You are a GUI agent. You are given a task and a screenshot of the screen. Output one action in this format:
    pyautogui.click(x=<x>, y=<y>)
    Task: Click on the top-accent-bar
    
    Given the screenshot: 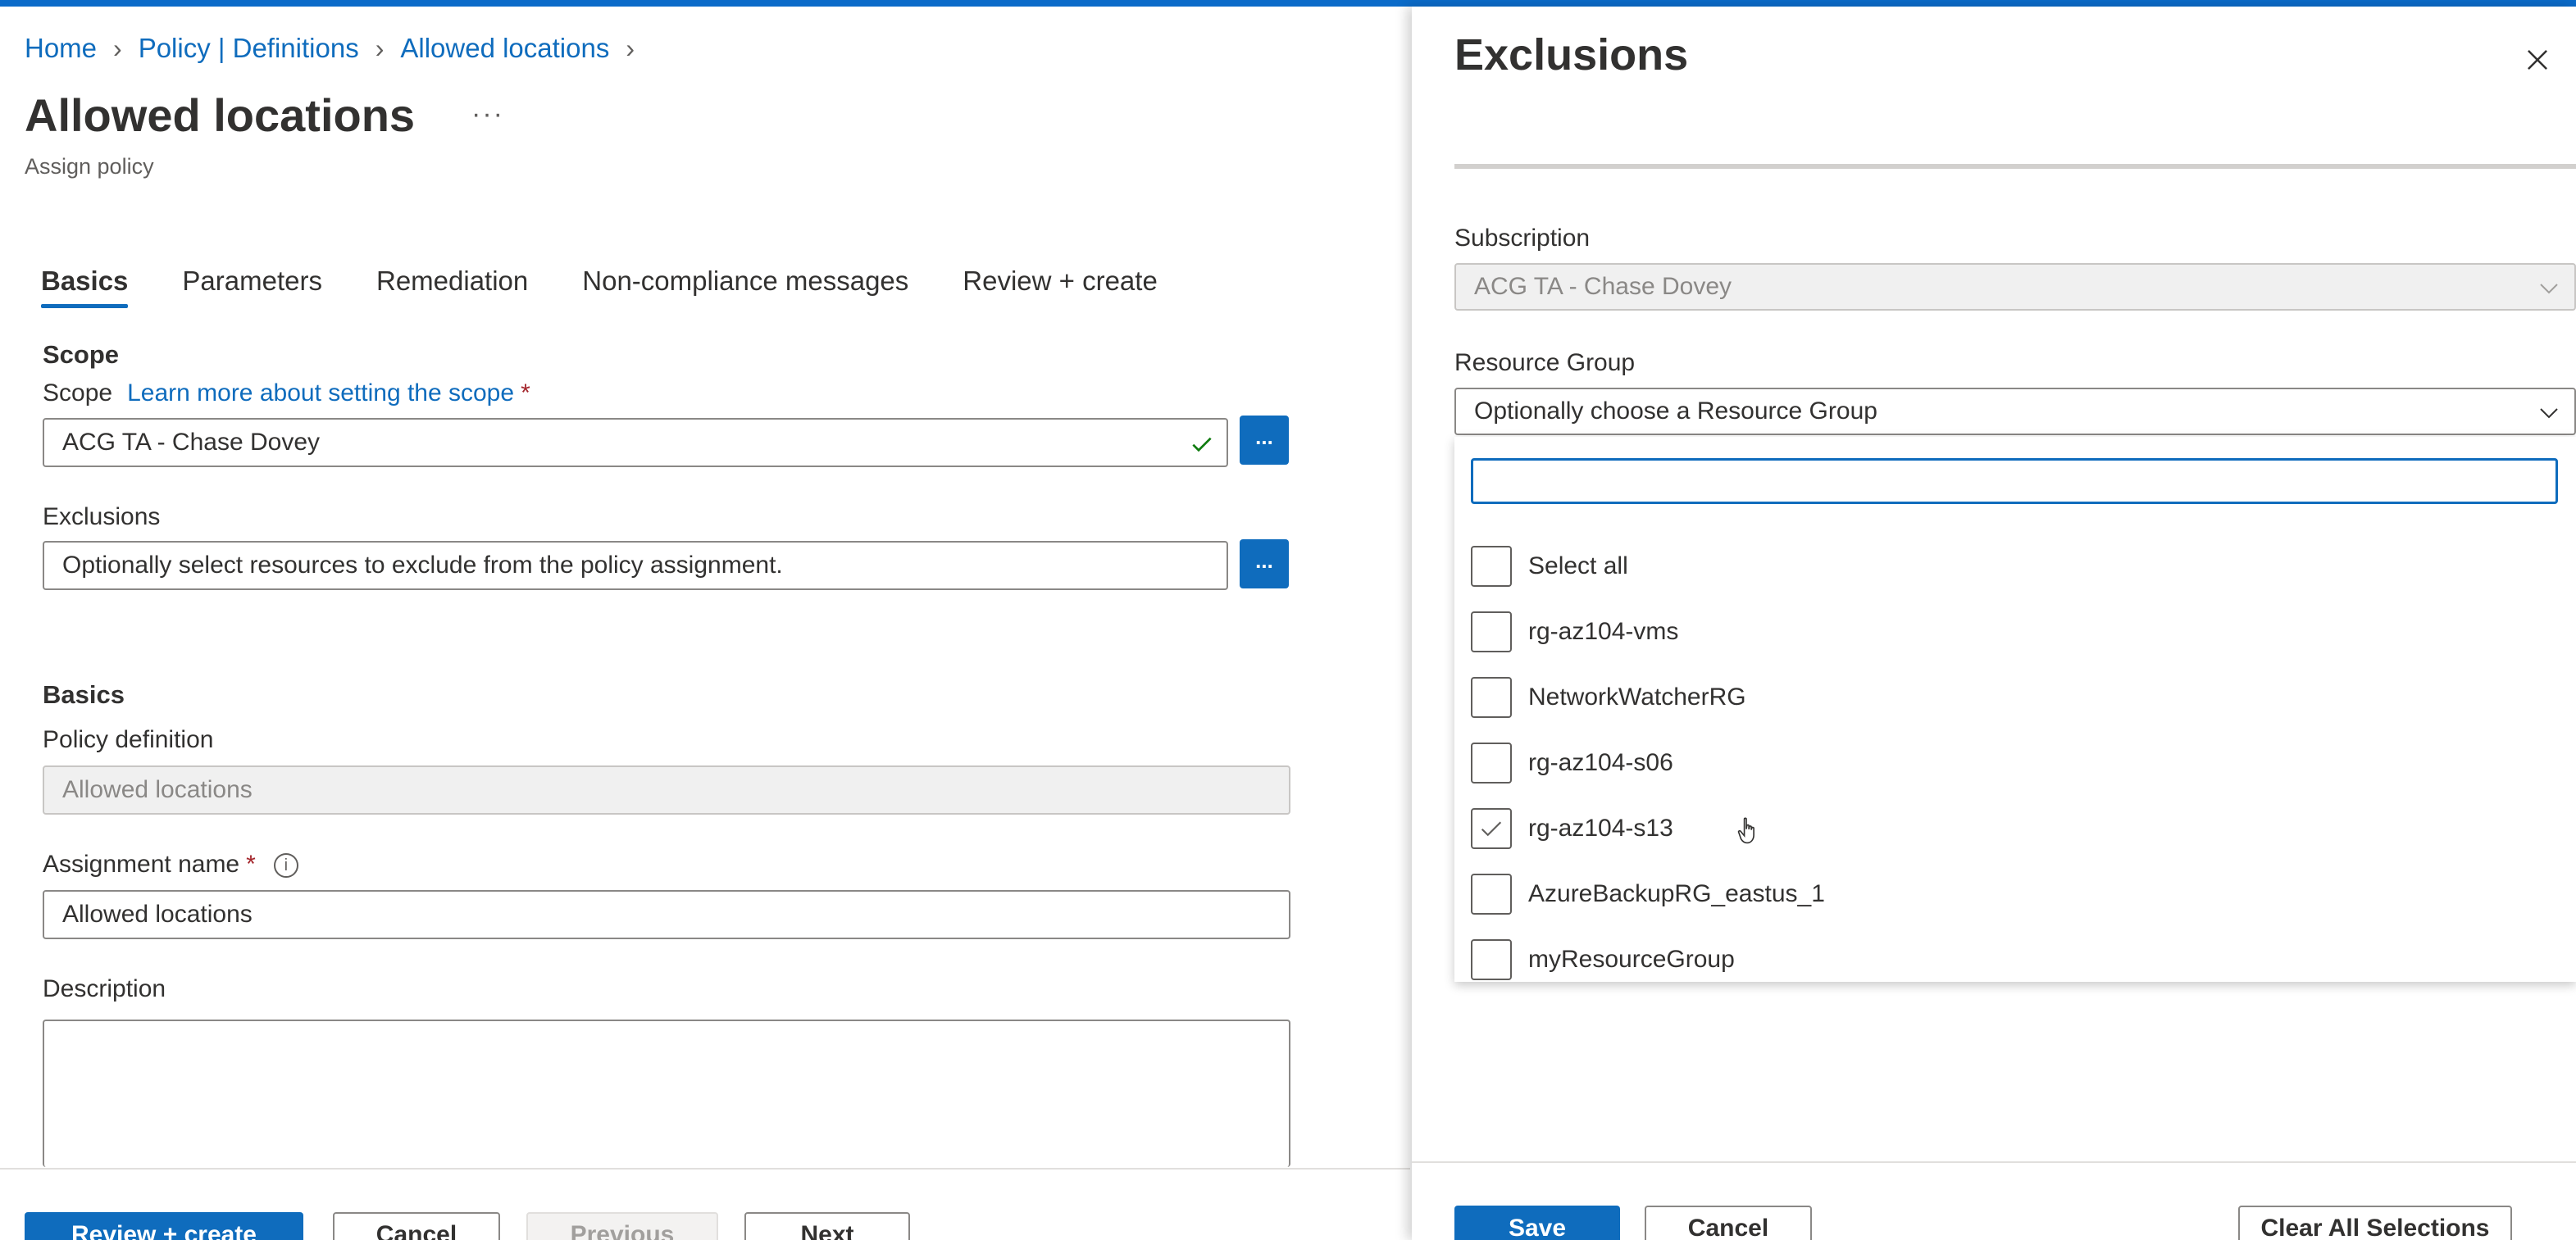 What is the action you would take?
    pyautogui.click(x=1288, y=3)
    